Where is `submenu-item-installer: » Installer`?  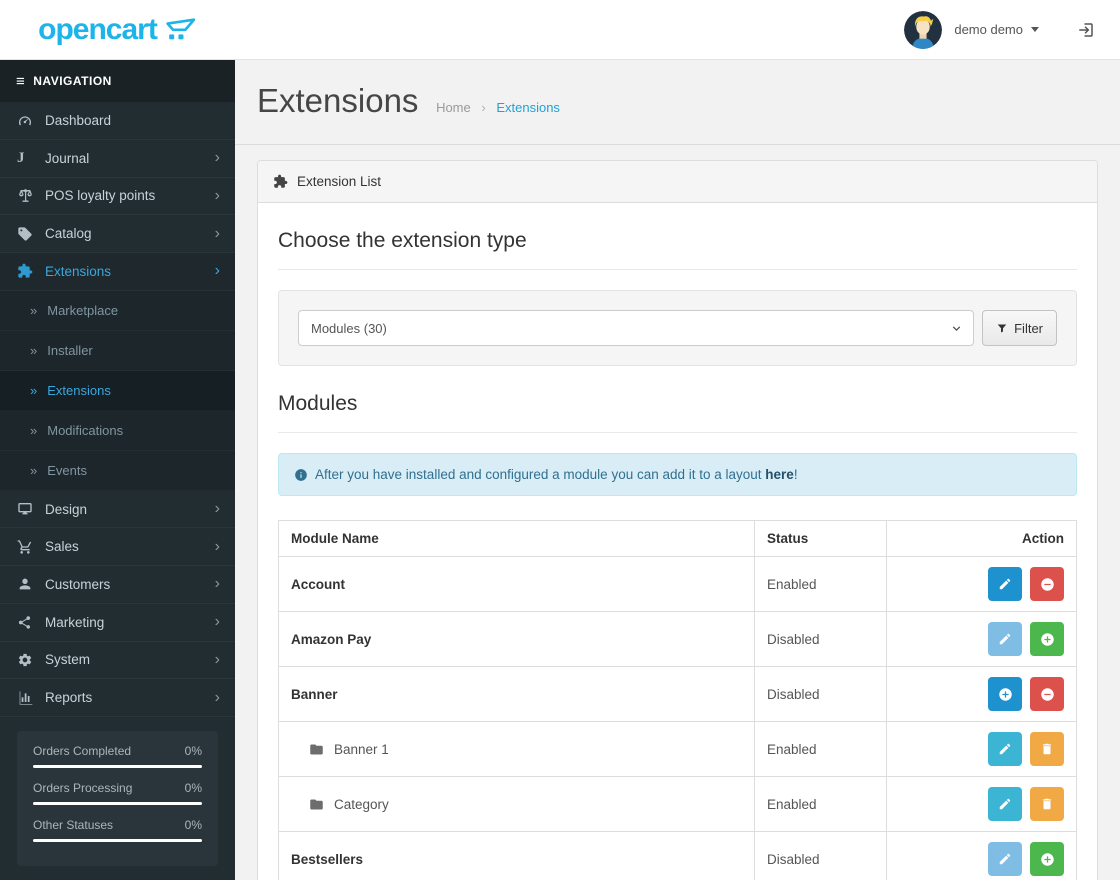
submenu-item-installer: » Installer is located at coordinates (117, 351).